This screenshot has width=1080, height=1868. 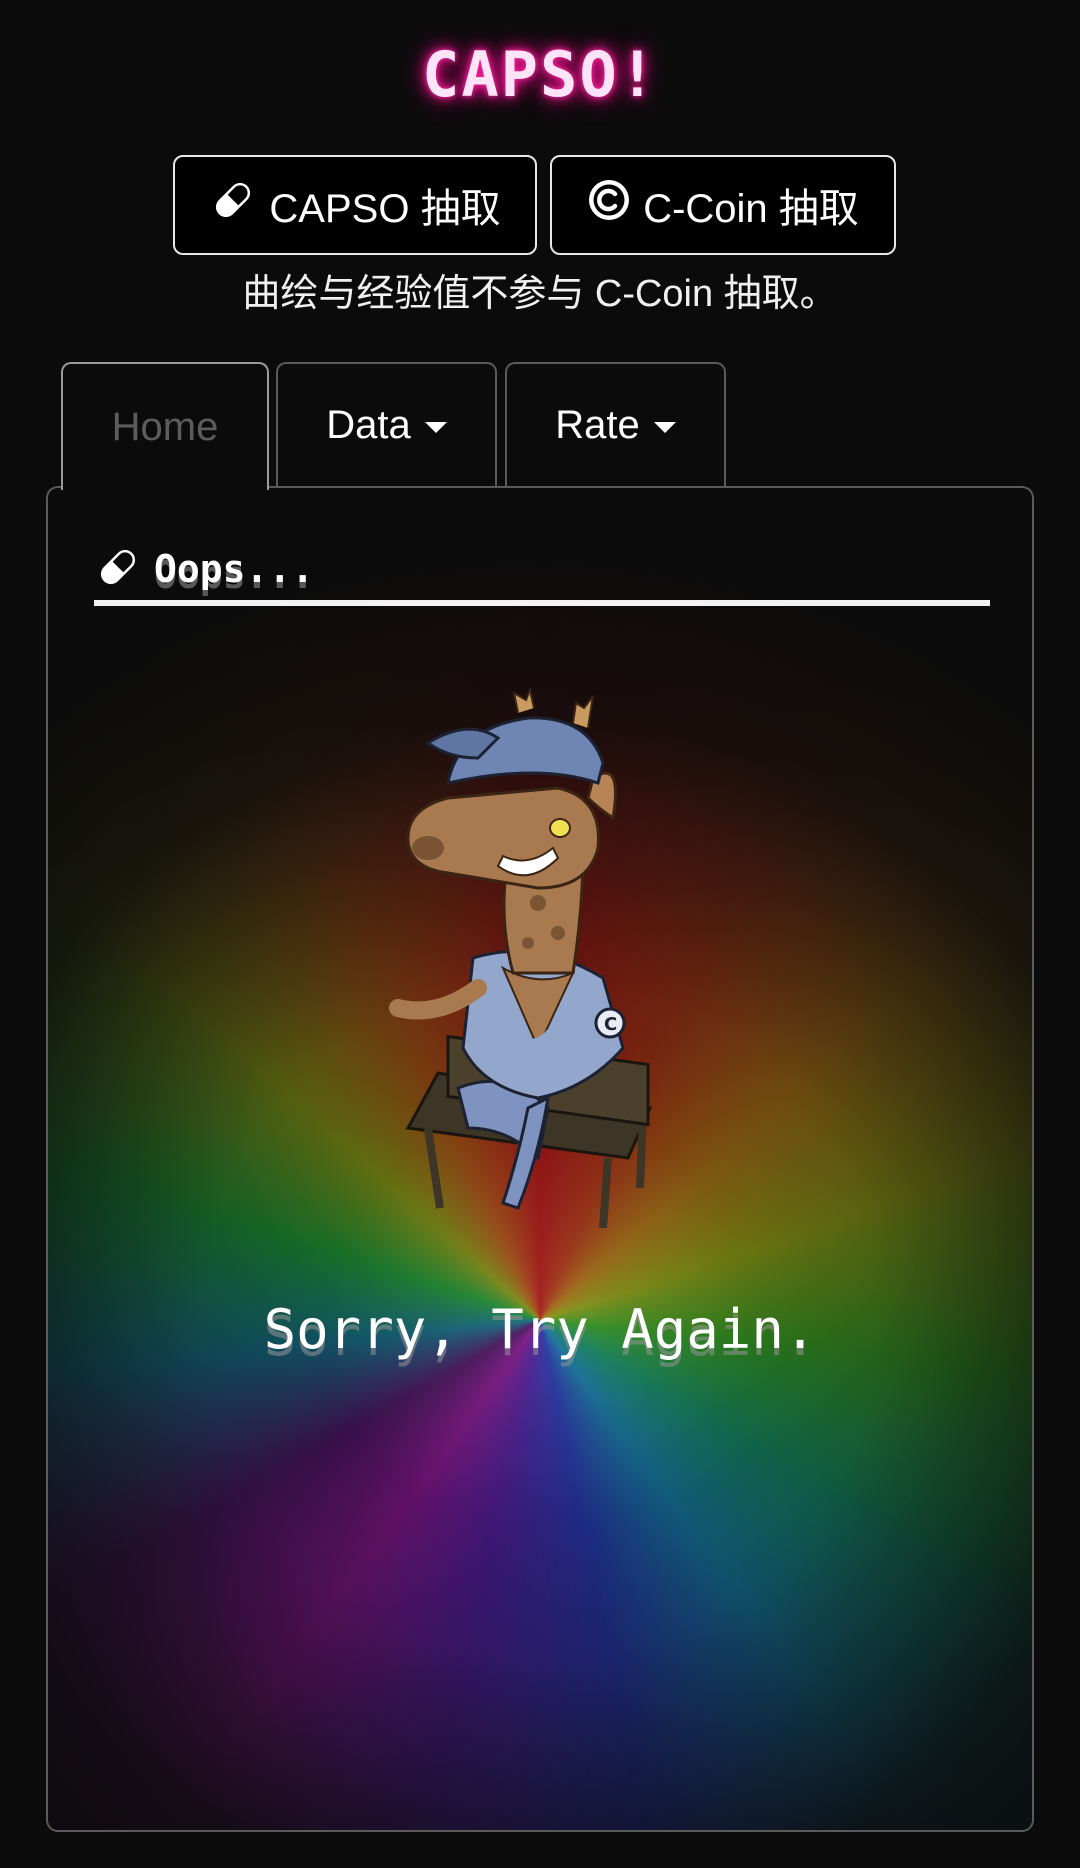 I want to click on copyright-coin-icon, so click(x=609, y=205).